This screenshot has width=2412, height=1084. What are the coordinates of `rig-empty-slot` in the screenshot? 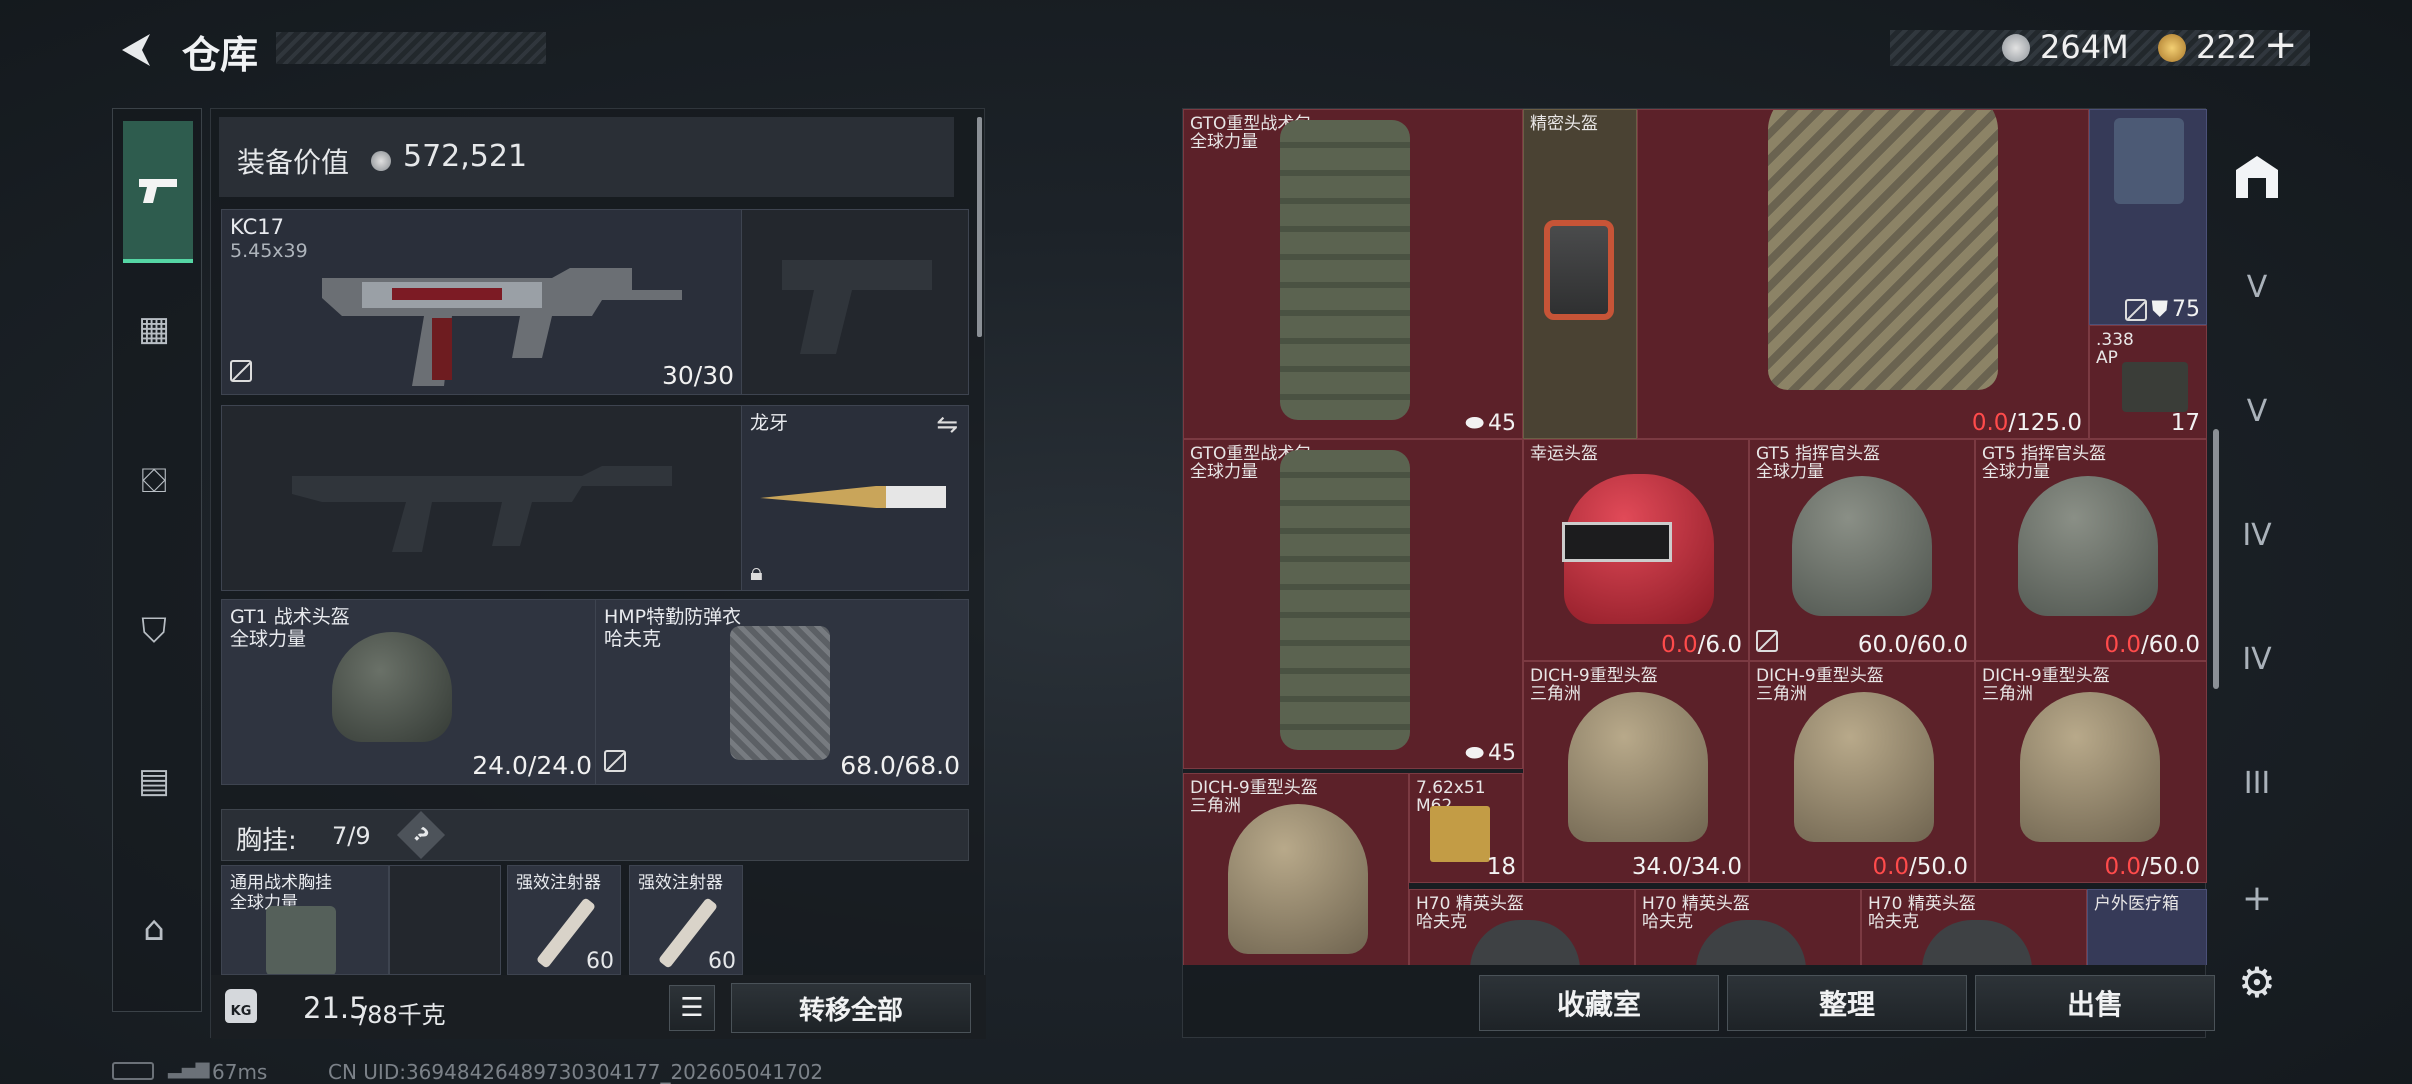 It's located at (445, 920).